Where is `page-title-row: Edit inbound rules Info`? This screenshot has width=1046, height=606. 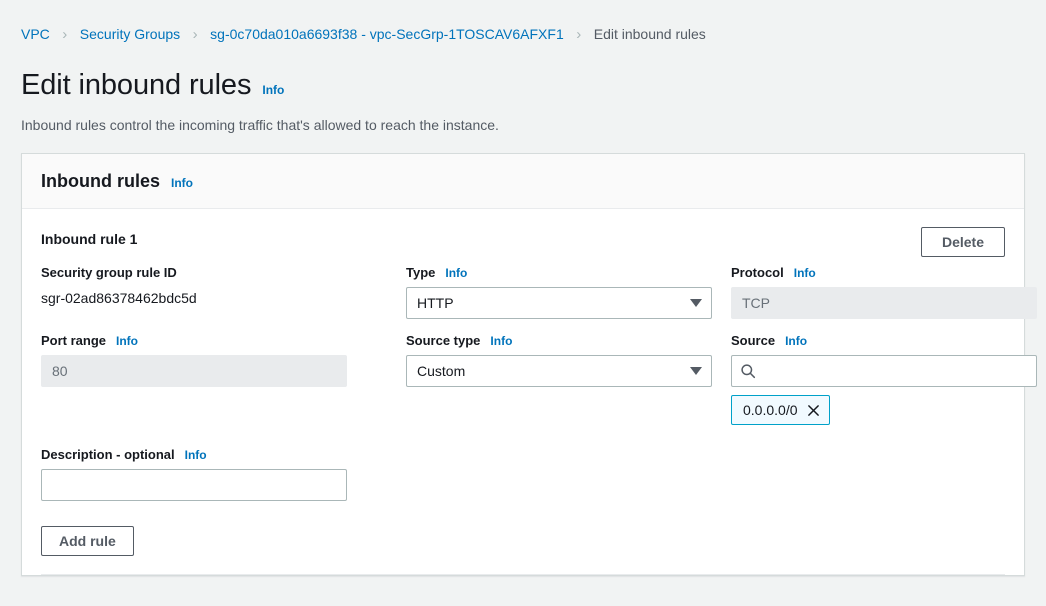 page-title-row: Edit inbound rules Info is located at coordinates (523, 85).